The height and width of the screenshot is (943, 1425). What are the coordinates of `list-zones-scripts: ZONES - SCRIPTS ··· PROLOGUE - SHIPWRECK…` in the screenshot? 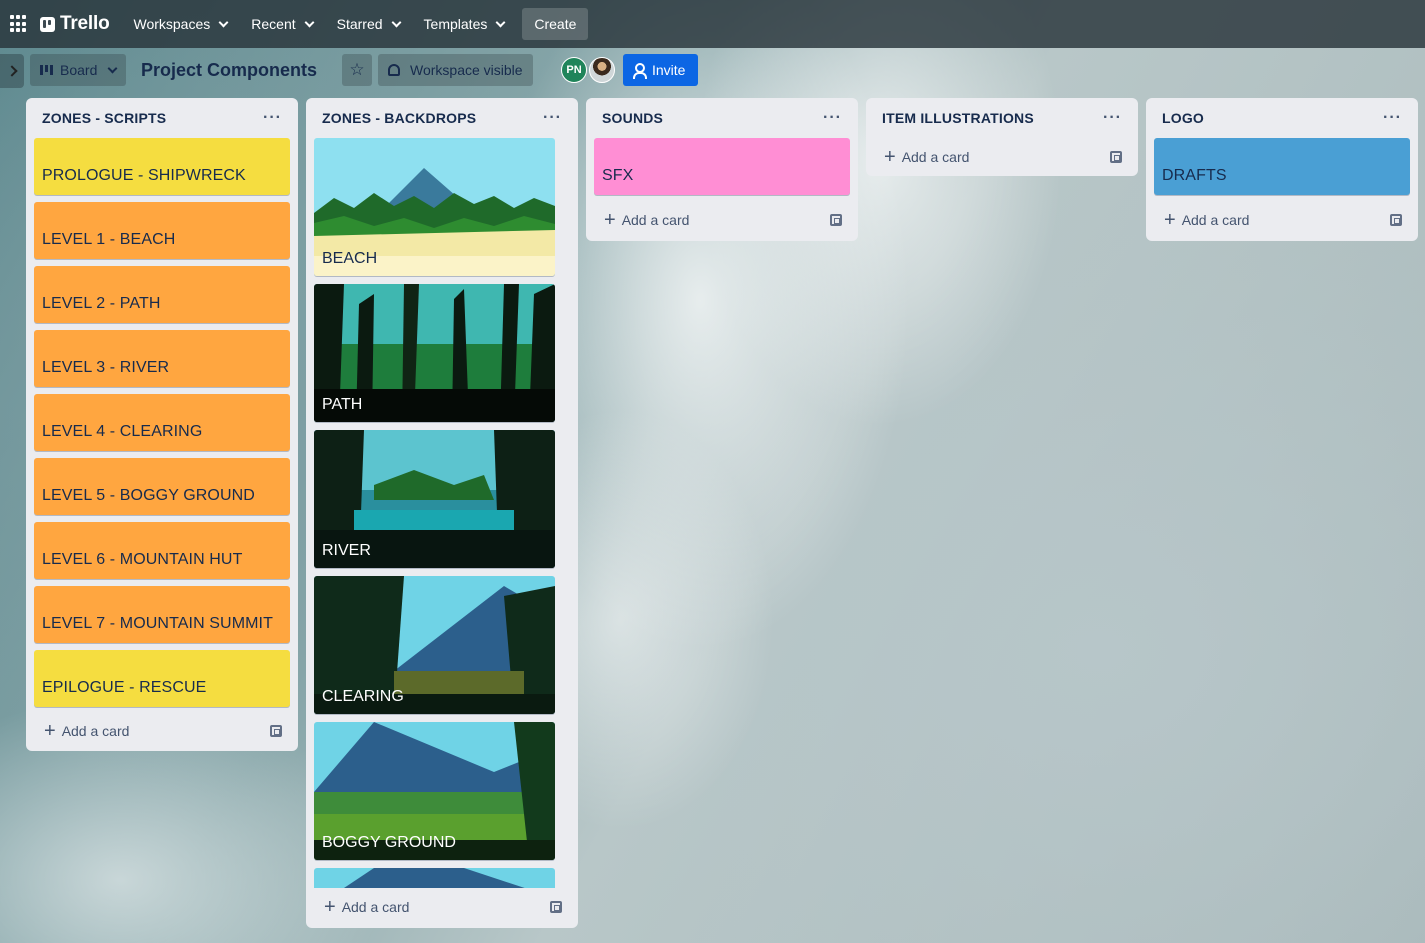 It's located at (162, 424).